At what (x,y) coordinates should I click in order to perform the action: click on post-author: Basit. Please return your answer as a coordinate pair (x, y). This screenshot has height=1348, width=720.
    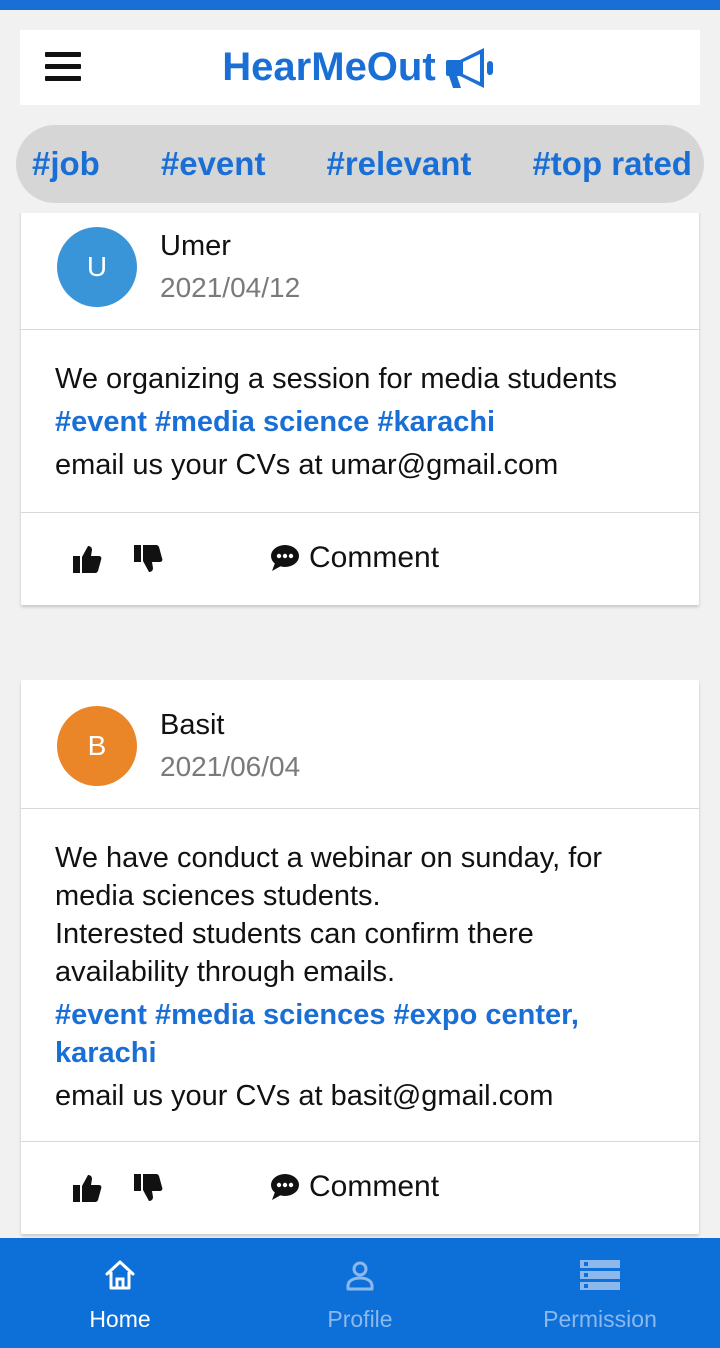
    Looking at the image, I should click on (192, 725).